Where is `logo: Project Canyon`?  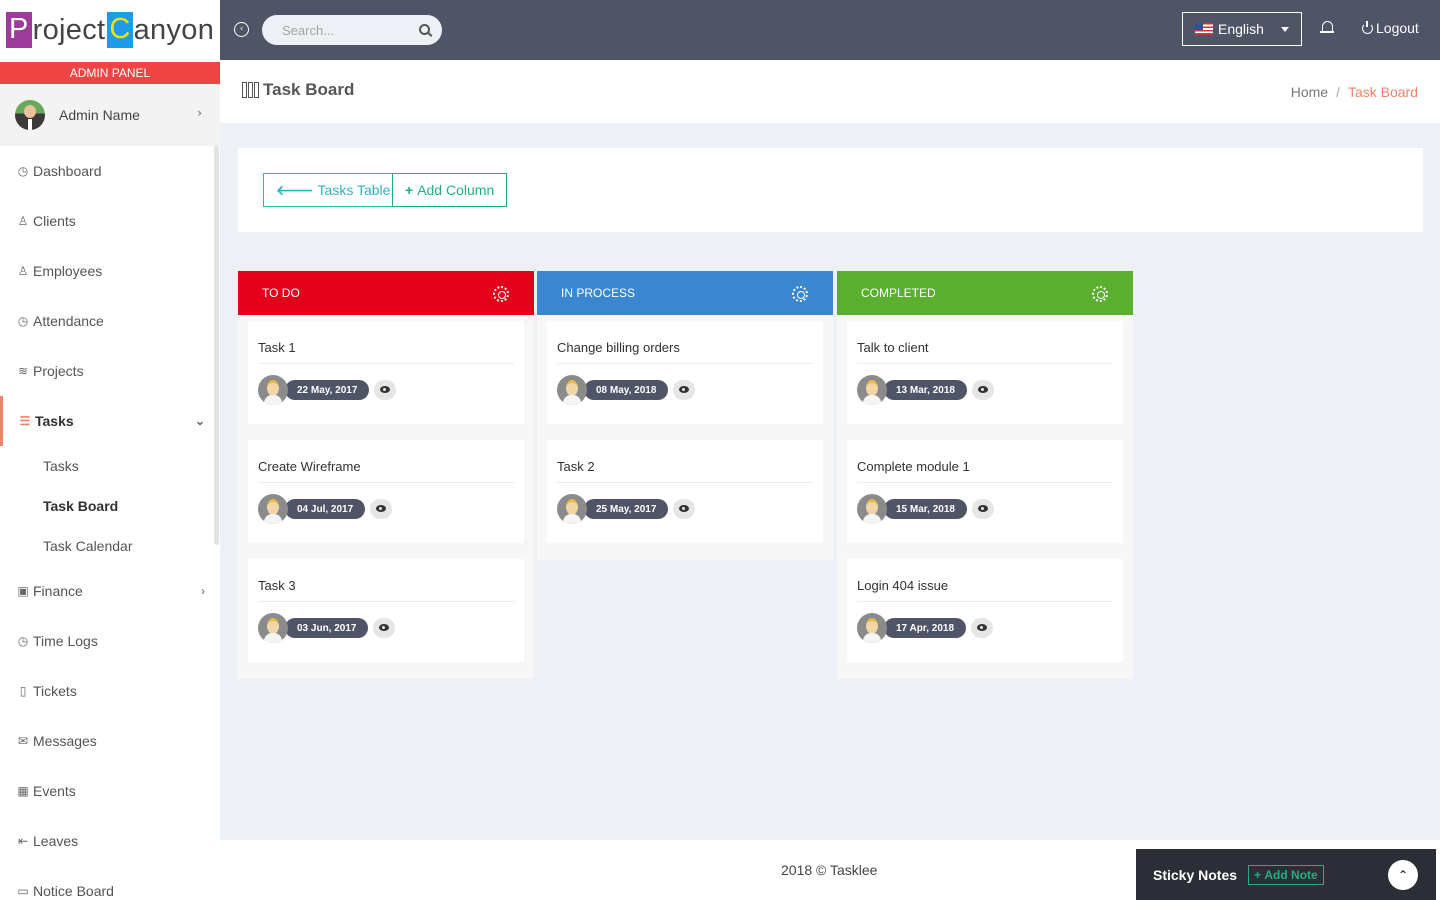 logo: Project Canyon is located at coordinates (110, 30).